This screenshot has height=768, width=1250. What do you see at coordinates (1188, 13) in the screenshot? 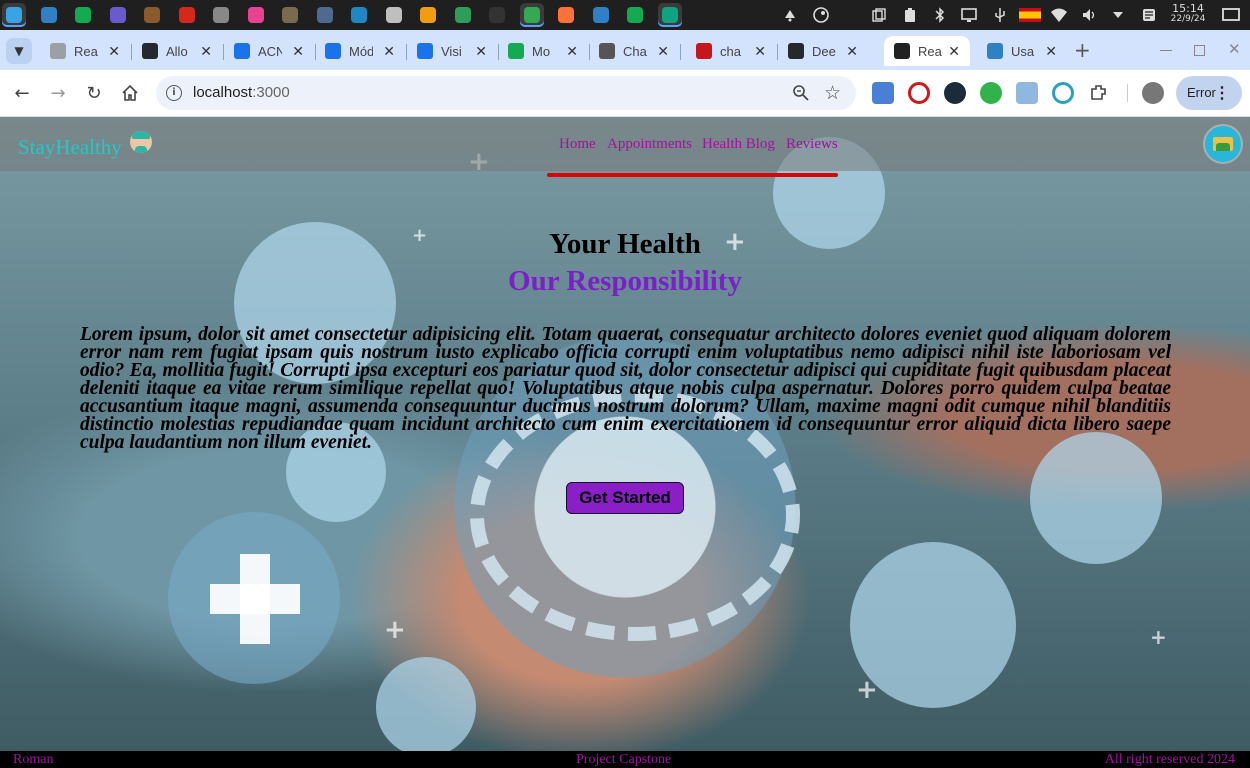
I see `system-clock: 15:14 22/9/24` at bounding box center [1188, 13].